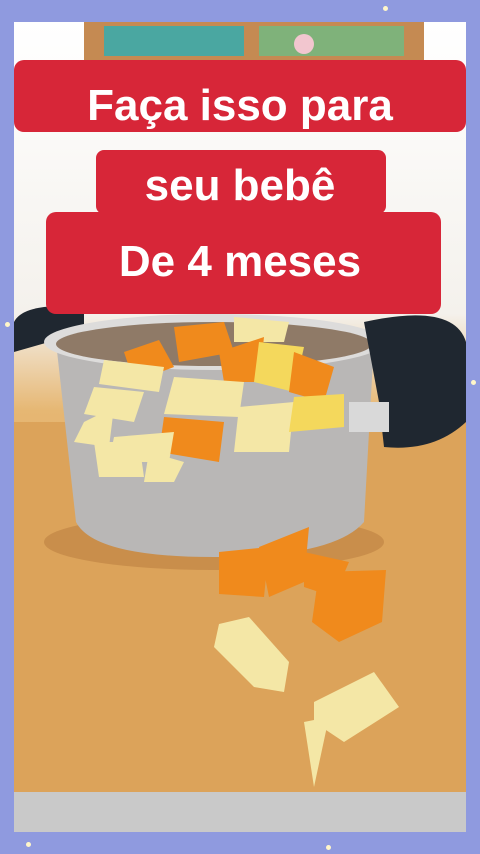  I want to click on caption-line2: seu bebê, so click(240, 185).